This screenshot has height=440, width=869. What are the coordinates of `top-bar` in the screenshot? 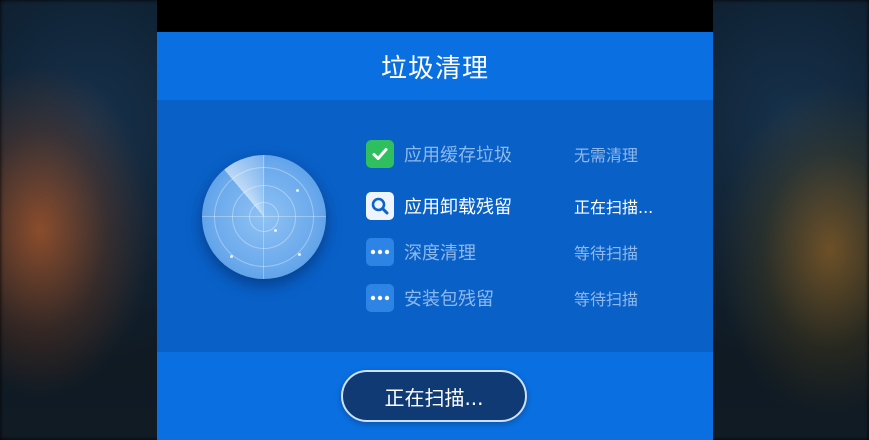 It's located at (435, 16).